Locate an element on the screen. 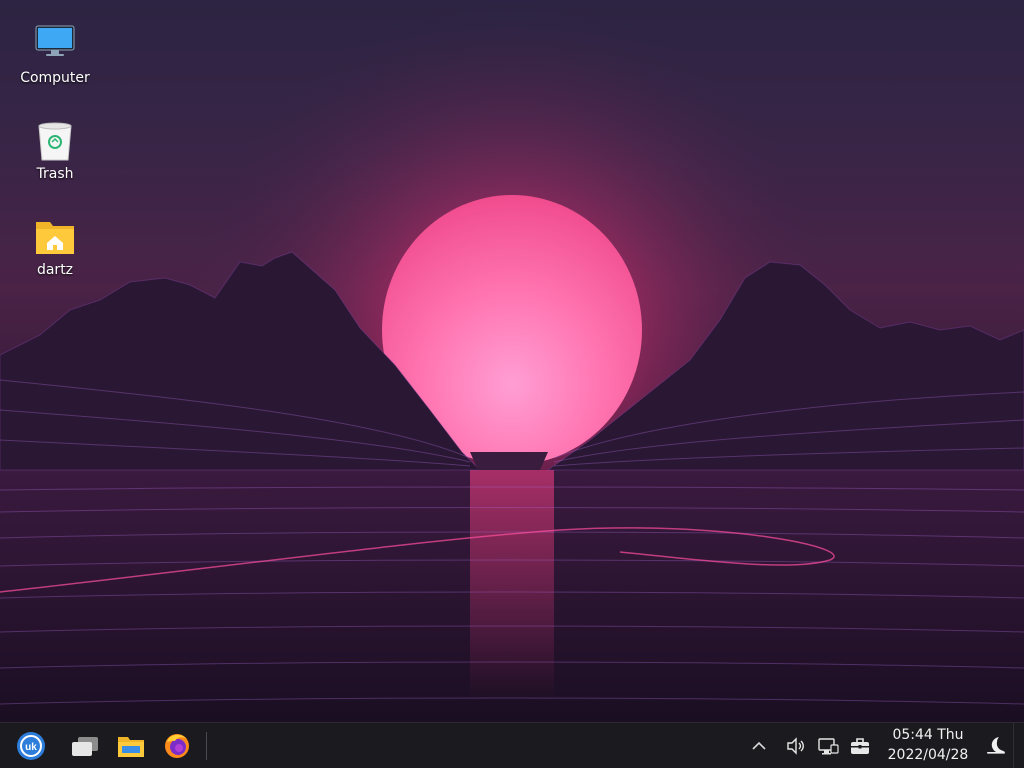  firefox-icon is located at coordinates (177, 746).